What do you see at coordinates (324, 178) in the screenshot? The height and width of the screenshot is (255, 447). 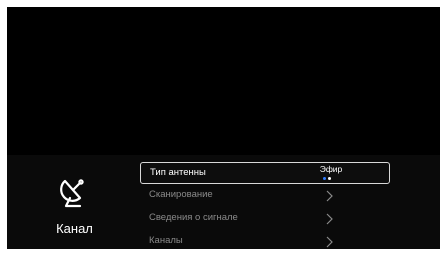 I see `option-dot-active` at bounding box center [324, 178].